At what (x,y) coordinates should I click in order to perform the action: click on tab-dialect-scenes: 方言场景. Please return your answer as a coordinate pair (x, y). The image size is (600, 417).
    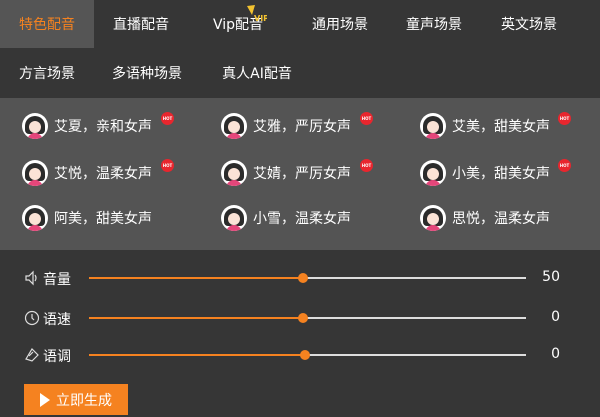
    Looking at the image, I should click on (47, 73).